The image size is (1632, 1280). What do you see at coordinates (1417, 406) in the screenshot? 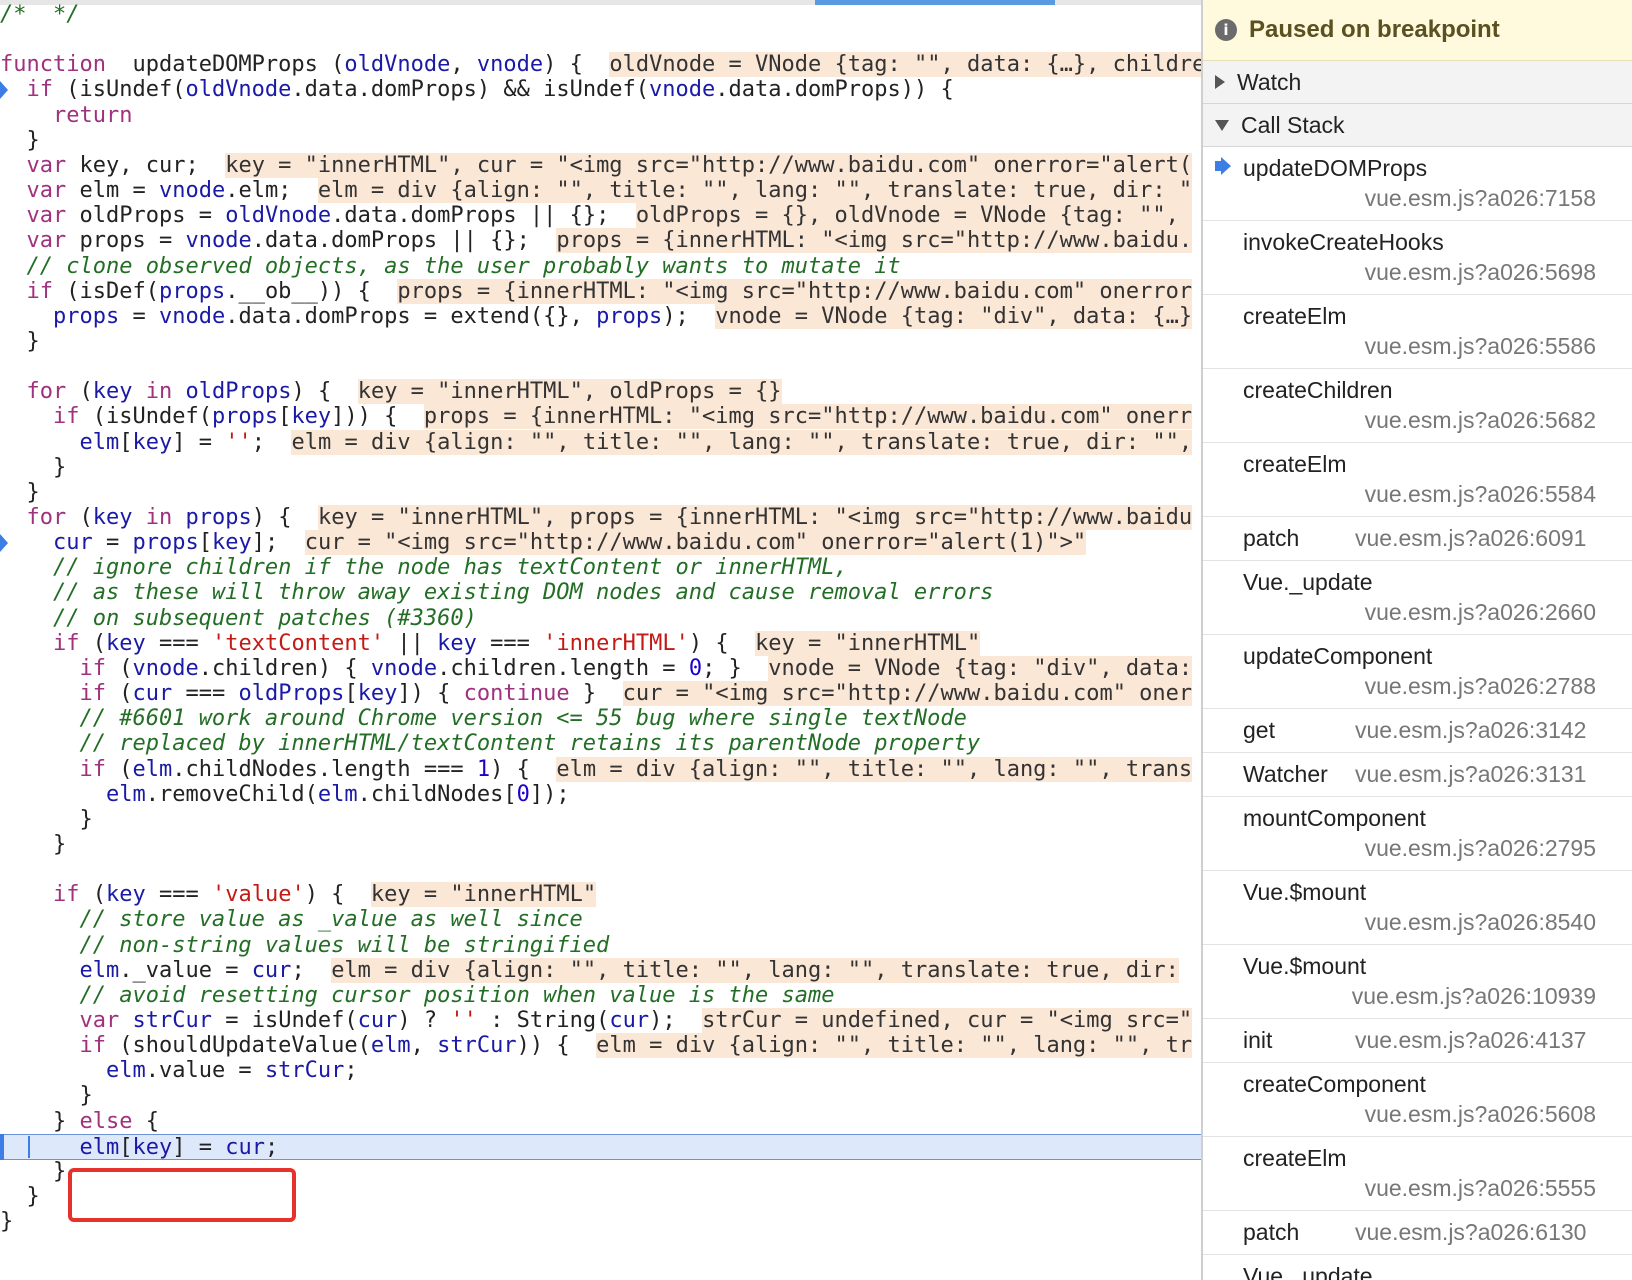
I see `call-stack-frame: createChildren vue.esm.js?a026:5682` at bounding box center [1417, 406].